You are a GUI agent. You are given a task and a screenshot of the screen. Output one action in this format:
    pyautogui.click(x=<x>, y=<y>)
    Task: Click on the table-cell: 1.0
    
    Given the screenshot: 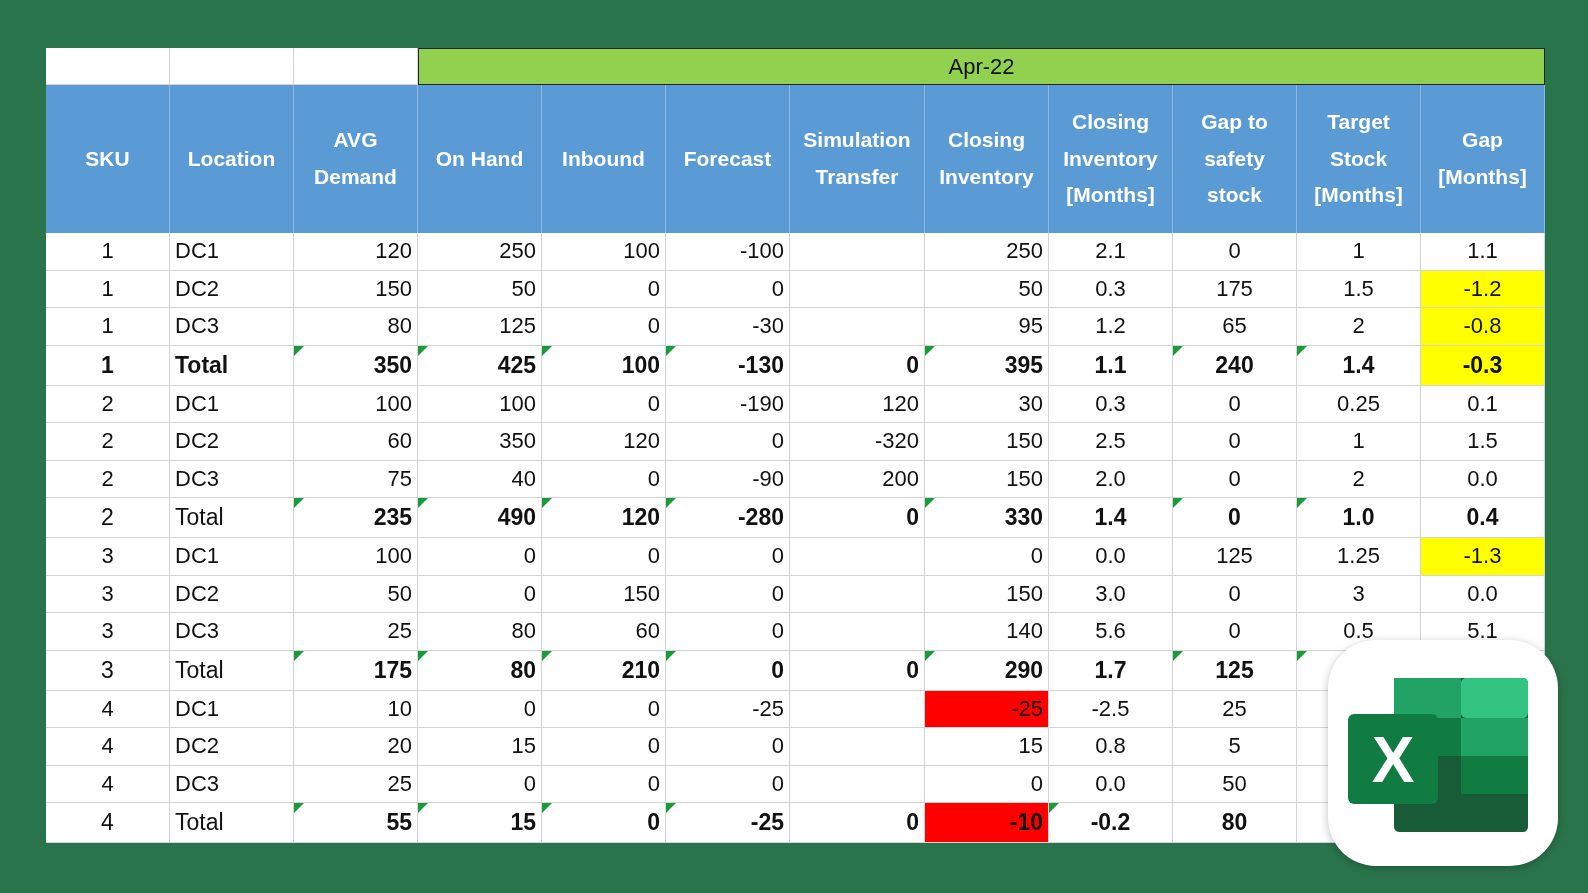 What is the action you would take?
    pyautogui.click(x=1359, y=518)
    